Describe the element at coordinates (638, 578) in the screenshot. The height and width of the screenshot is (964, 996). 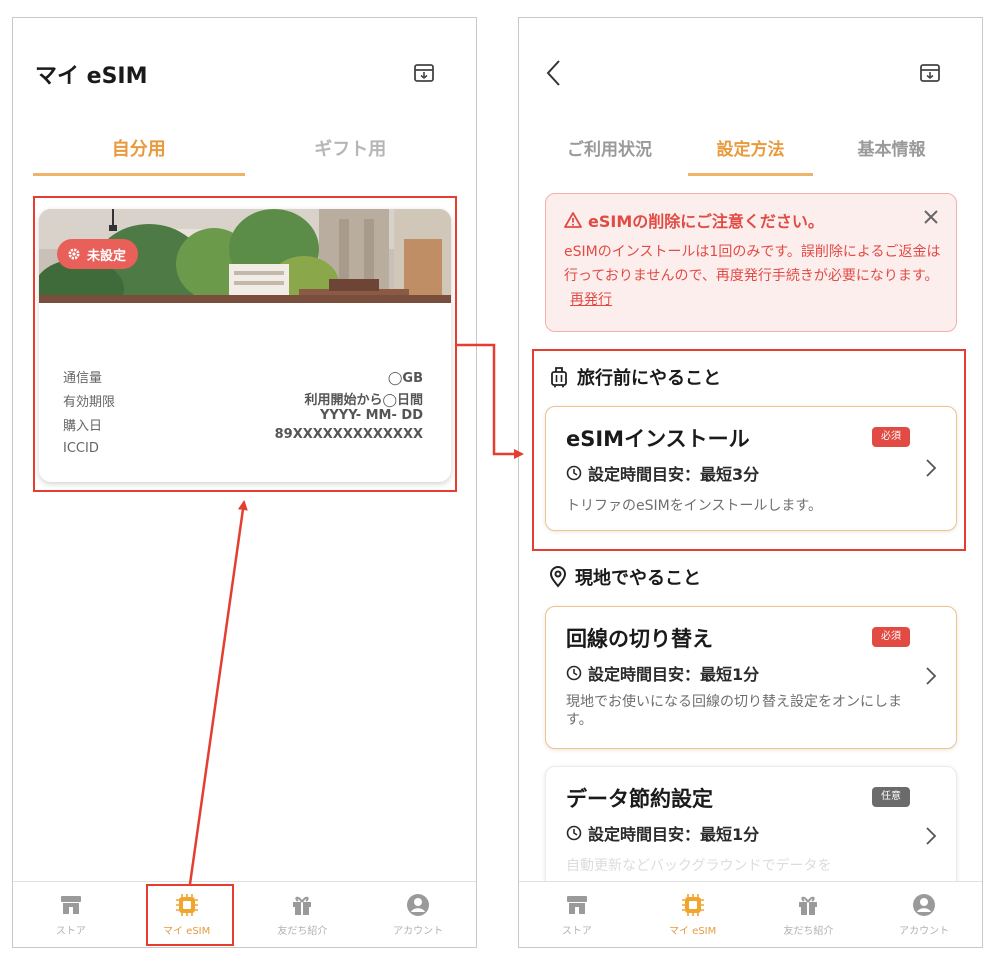
I see `section-title-text: 現地でやること` at that location.